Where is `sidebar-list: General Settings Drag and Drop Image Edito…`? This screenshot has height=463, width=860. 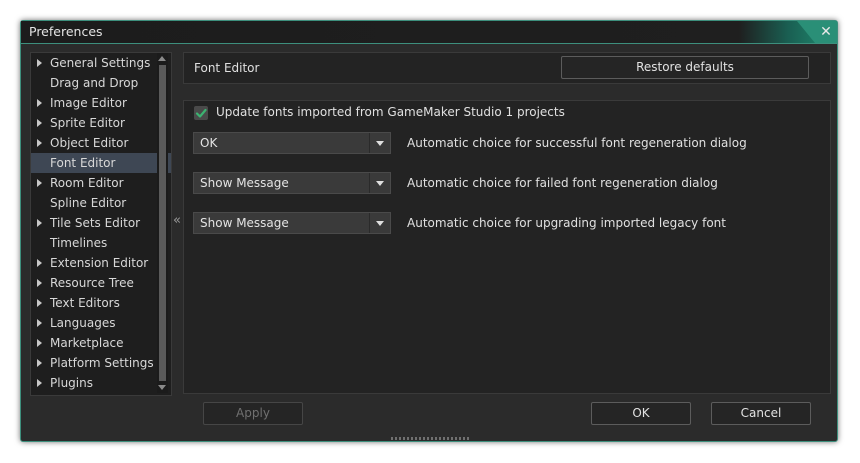
sidebar-list: General Settings Drag and Drop Image Edito… is located at coordinates (101, 223).